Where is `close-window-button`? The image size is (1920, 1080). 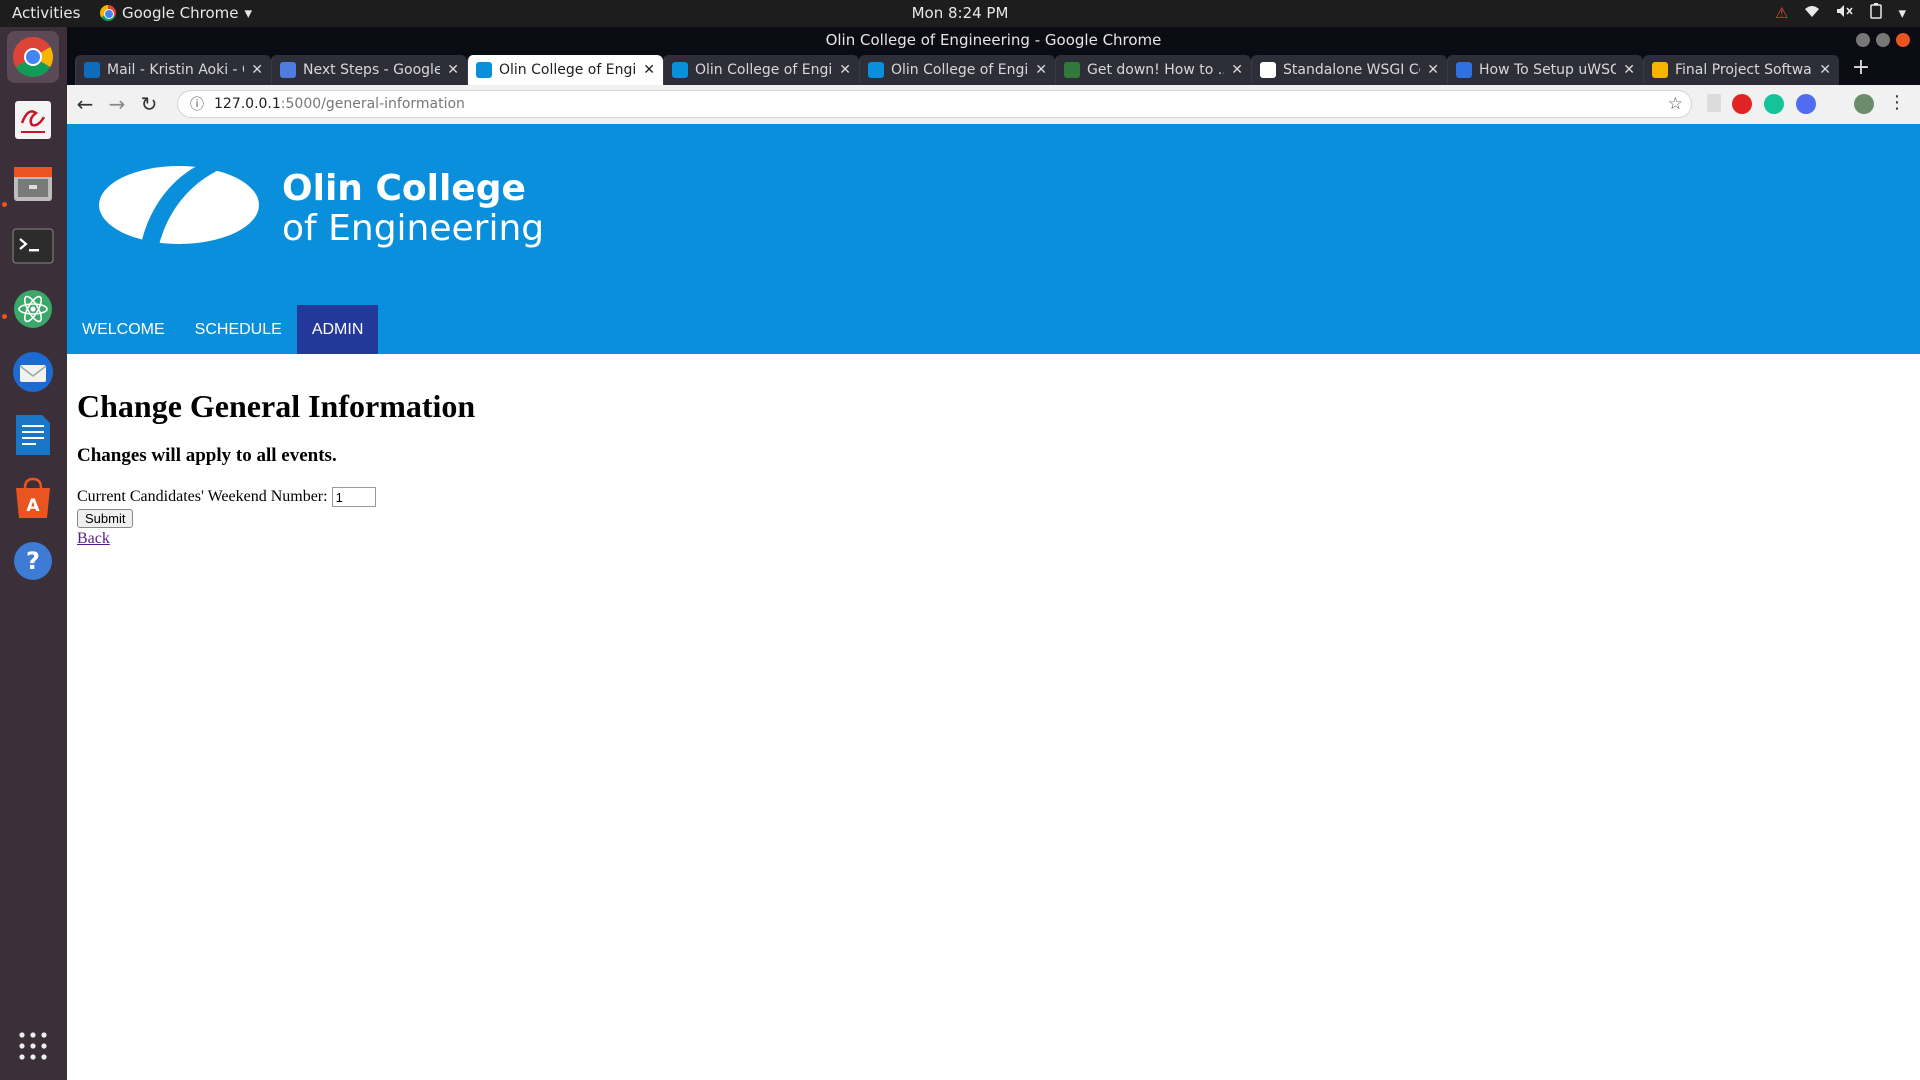 close-window-button is located at coordinates (1903, 40).